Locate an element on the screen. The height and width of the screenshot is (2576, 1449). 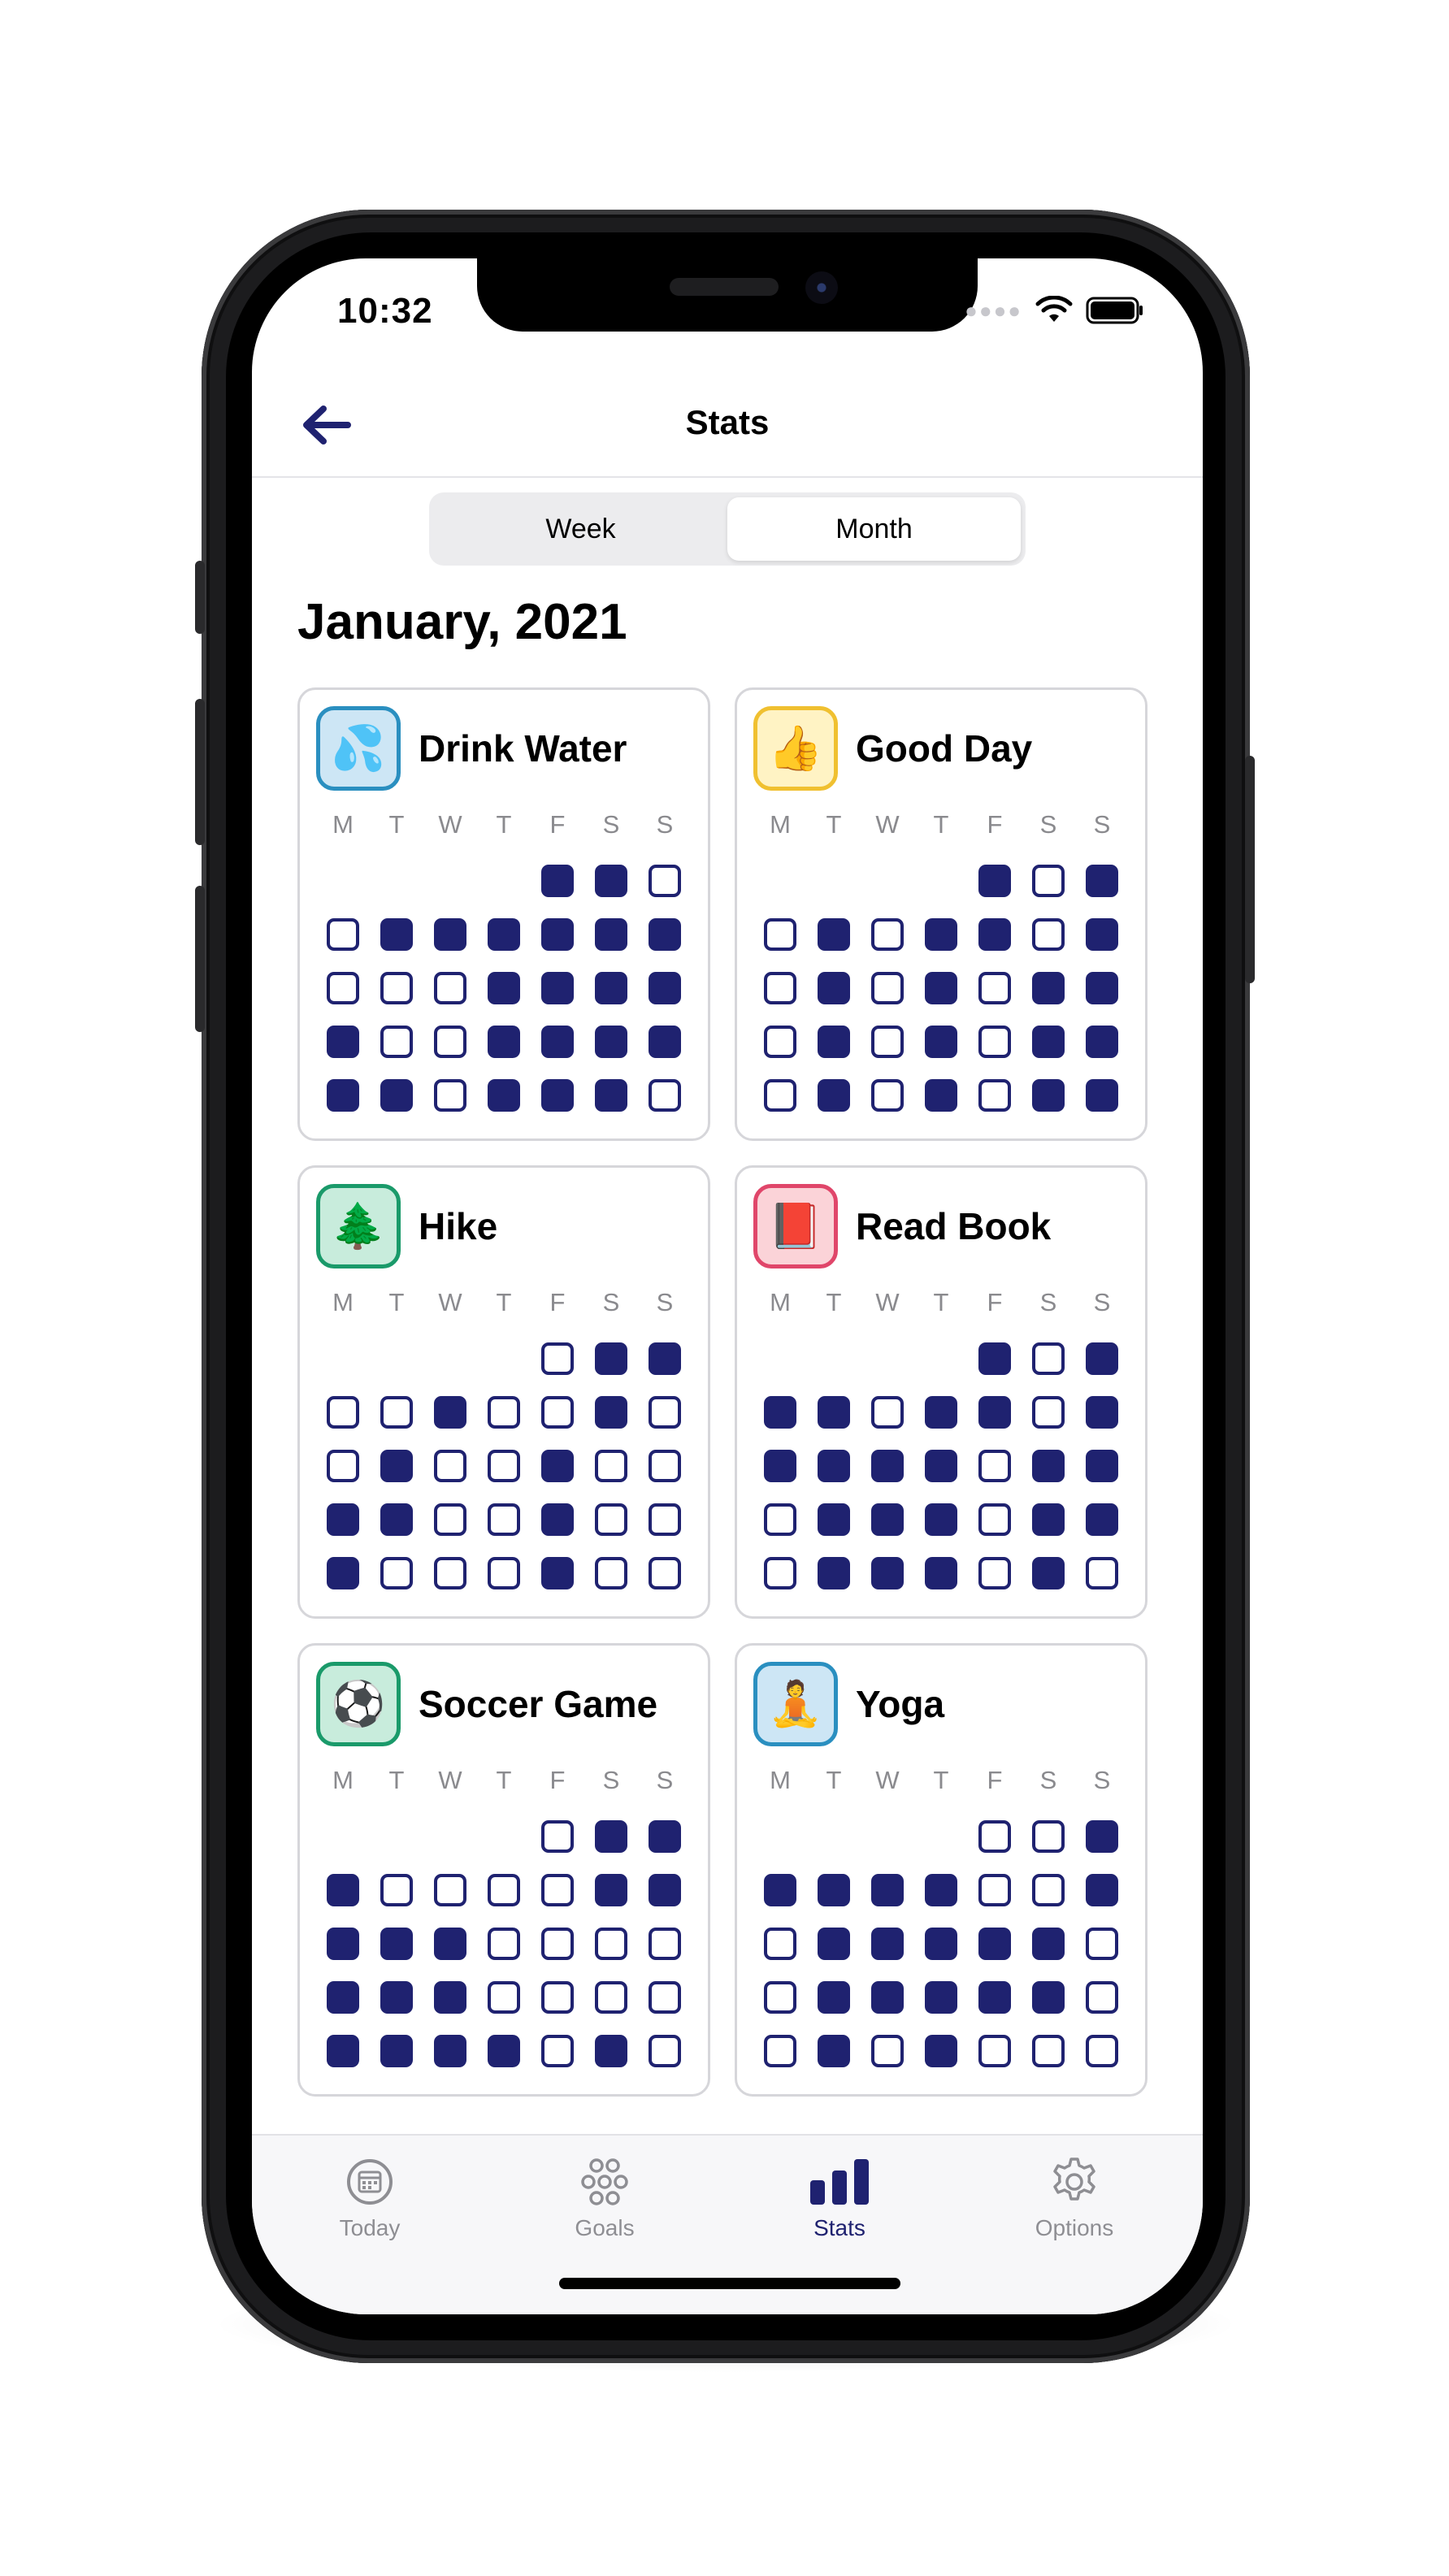
segment-week: Week is located at coordinates (580, 529).